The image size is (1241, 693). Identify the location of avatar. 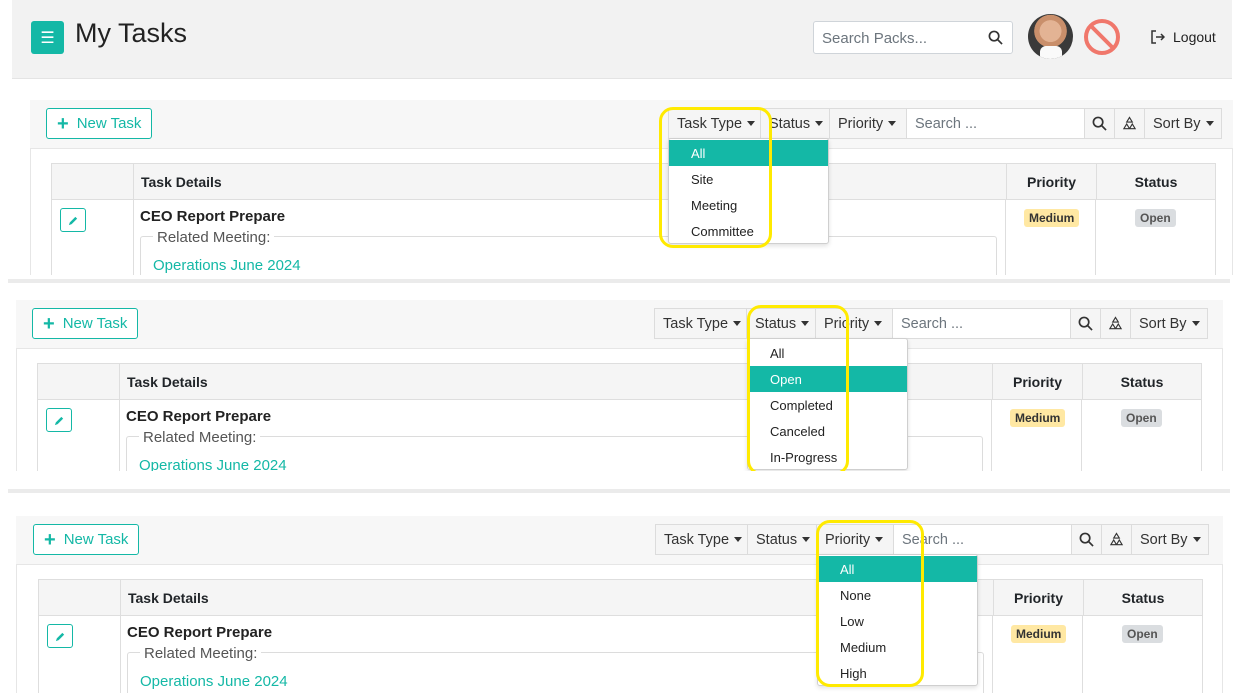
(1050, 36).